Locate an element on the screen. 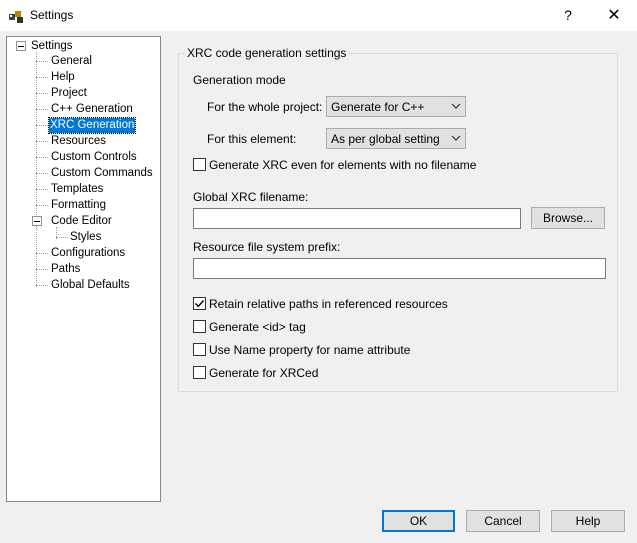 Image resolution: width=637 pixels, height=543 pixels. use-name-checkbox is located at coordinates (199, 349).